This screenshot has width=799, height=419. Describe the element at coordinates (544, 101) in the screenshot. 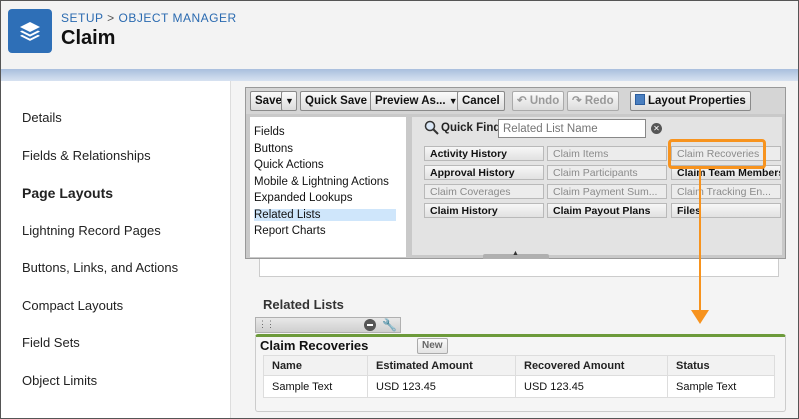

I see `undo-label: Undo` at that location.